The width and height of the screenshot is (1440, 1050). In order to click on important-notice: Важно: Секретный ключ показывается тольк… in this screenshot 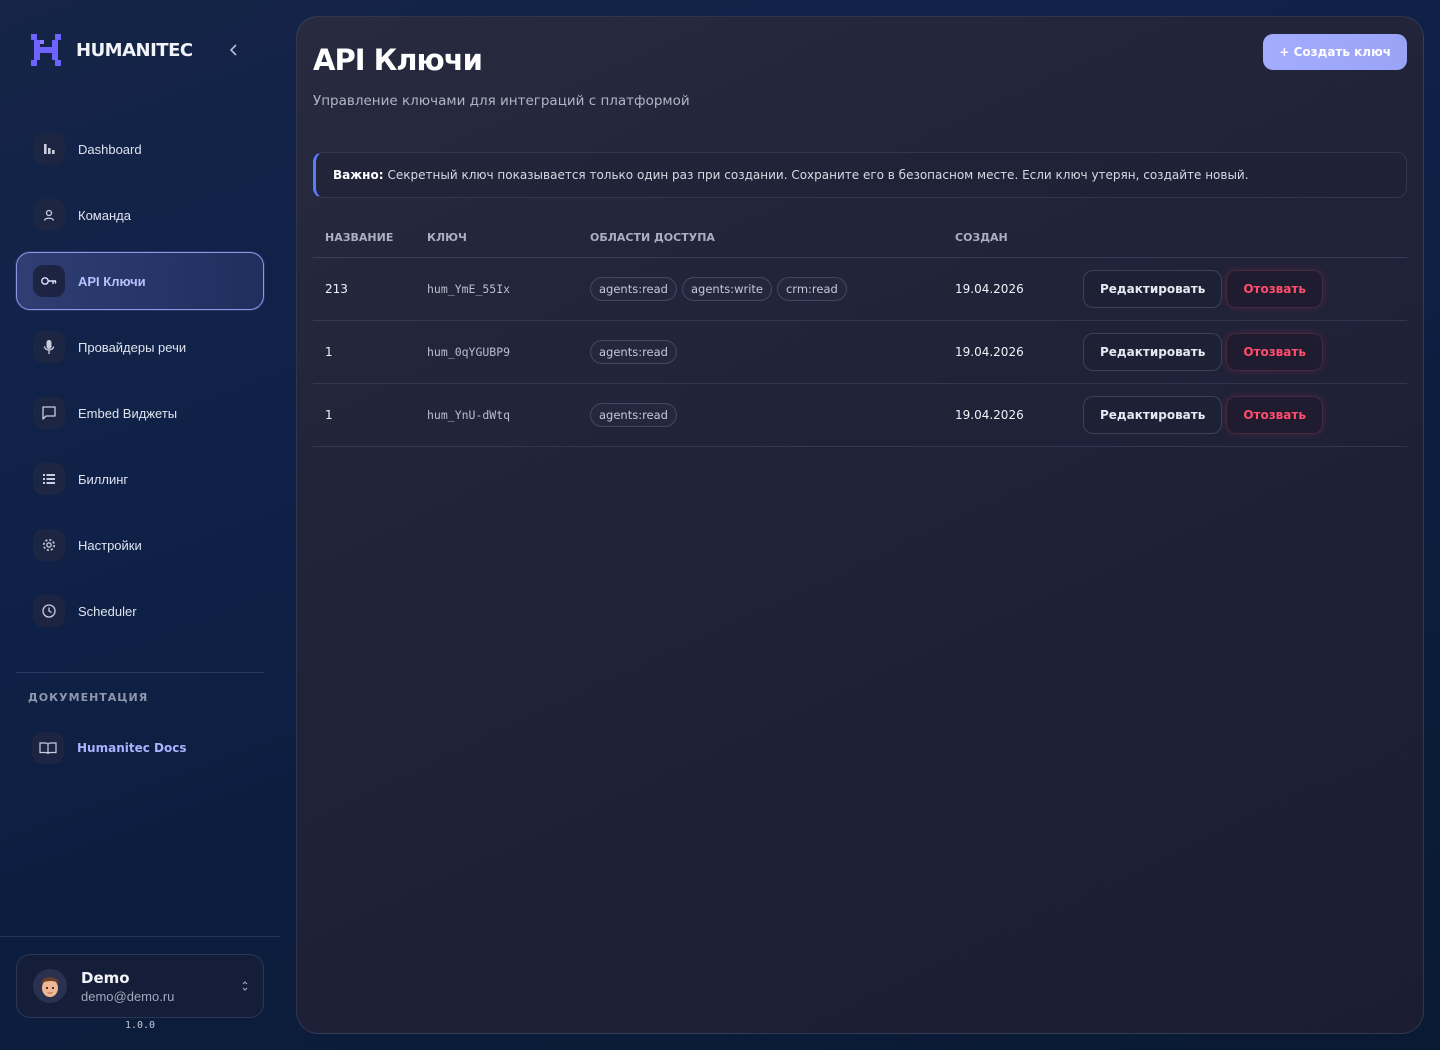, I will do `click(860, 175)`.